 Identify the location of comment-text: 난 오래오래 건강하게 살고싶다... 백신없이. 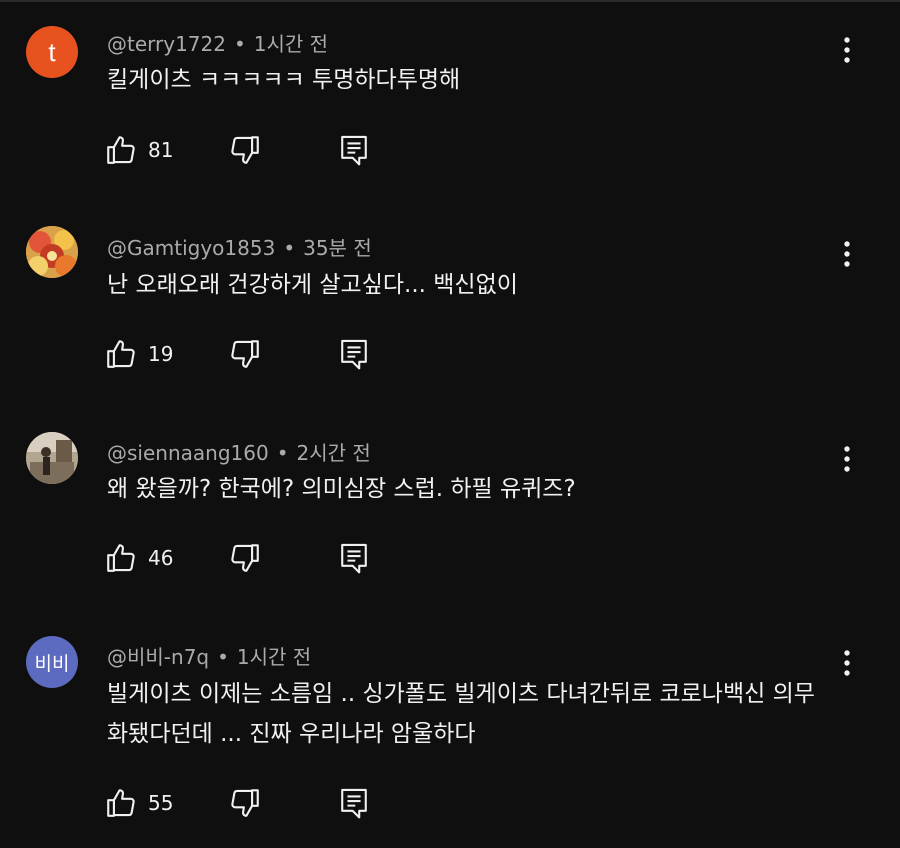
(312, 285).